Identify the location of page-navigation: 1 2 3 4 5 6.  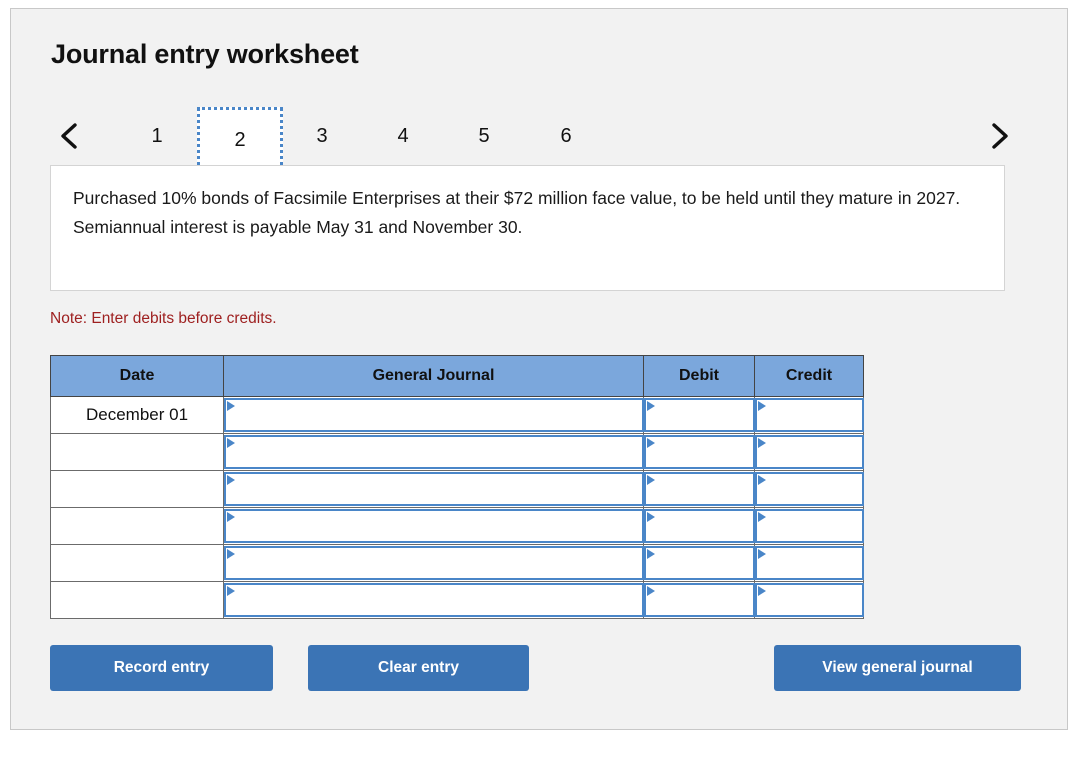
(540, 136).